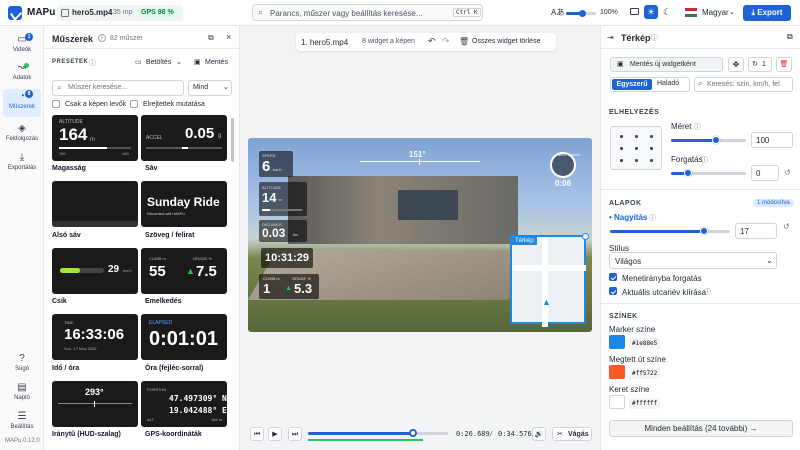 The image size is (800, 450). Describe the element at coordinates (756, 231) in the screenshot. I see `zoom-input: 17` at that location.